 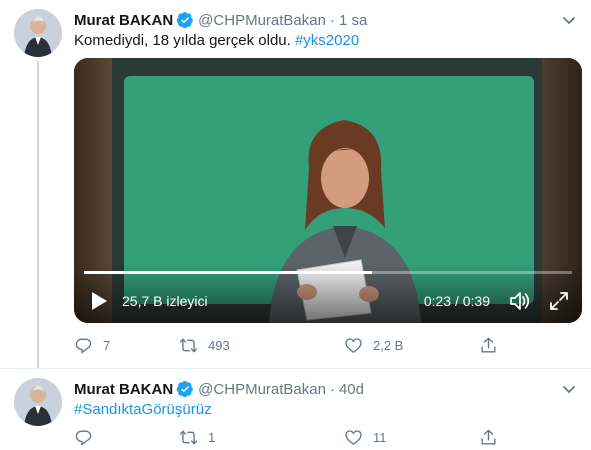 What do you see at coordinates (212, 437) in the screenshot?
I see `retweet-count: 1` at bounding box center [212, 437].